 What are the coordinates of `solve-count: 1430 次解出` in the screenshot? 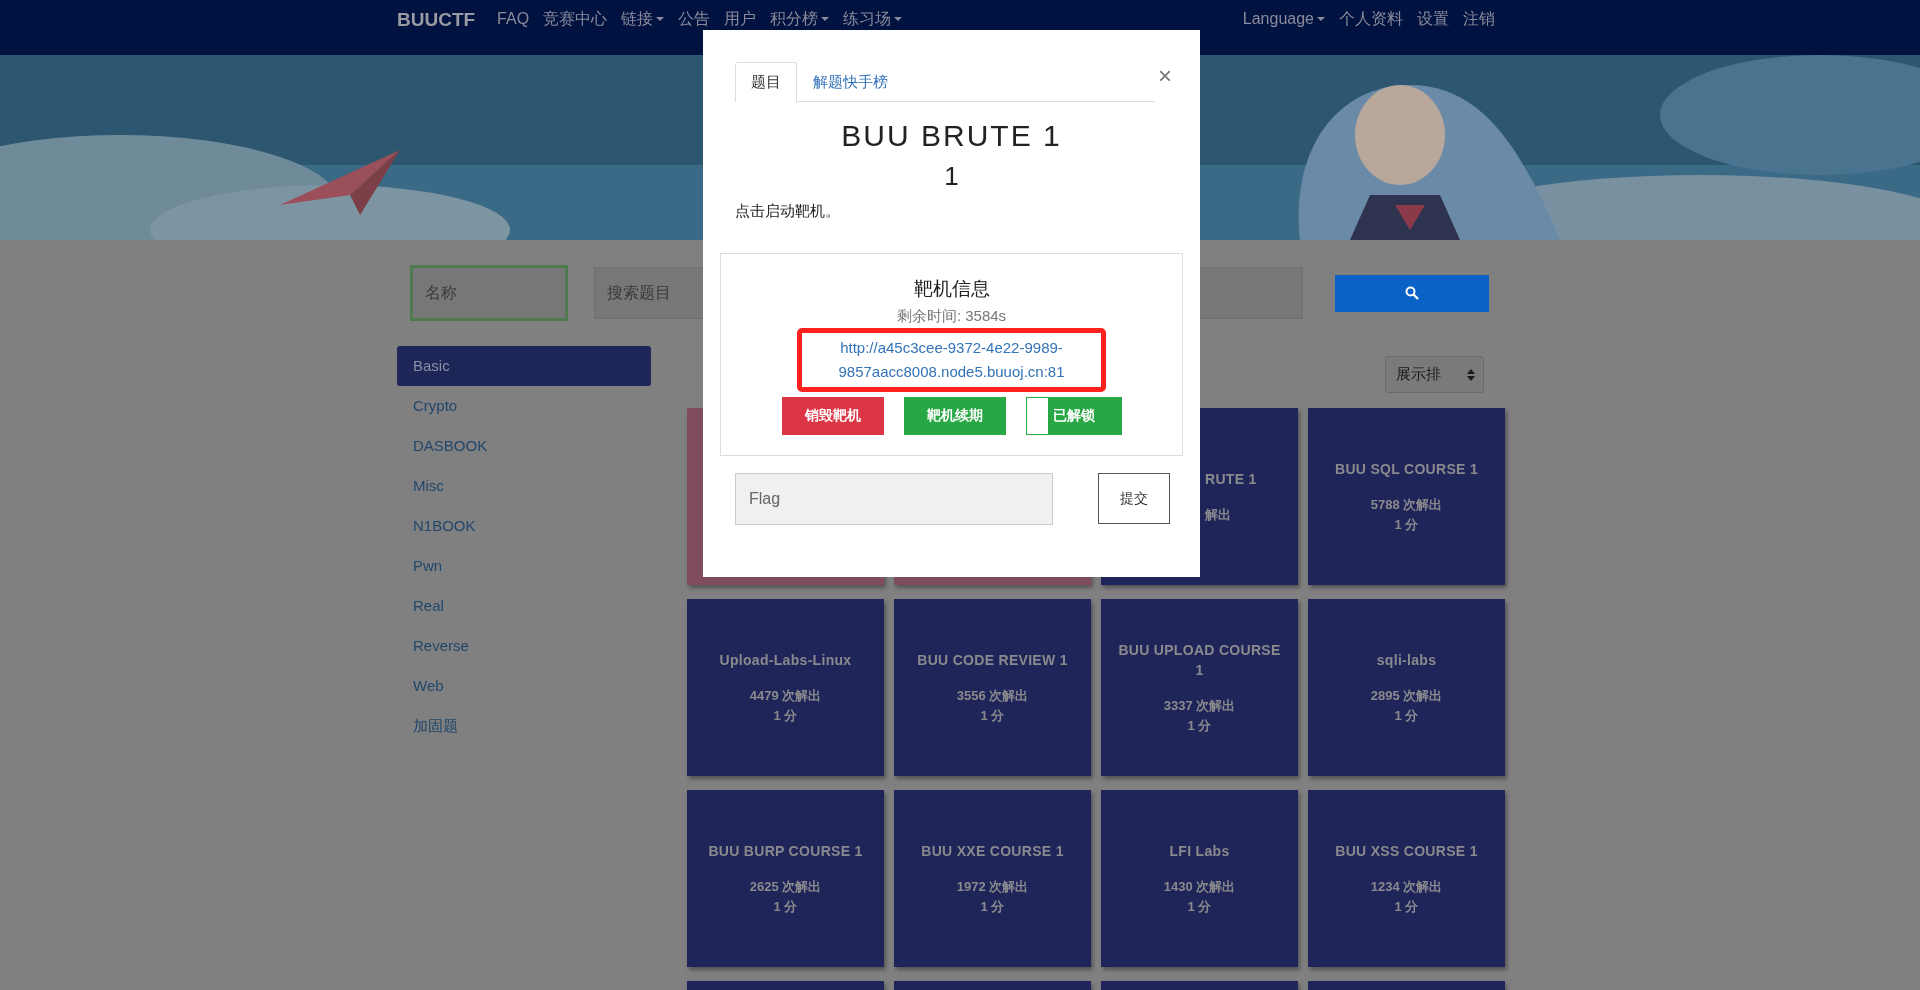 It's located at (1199, 886).